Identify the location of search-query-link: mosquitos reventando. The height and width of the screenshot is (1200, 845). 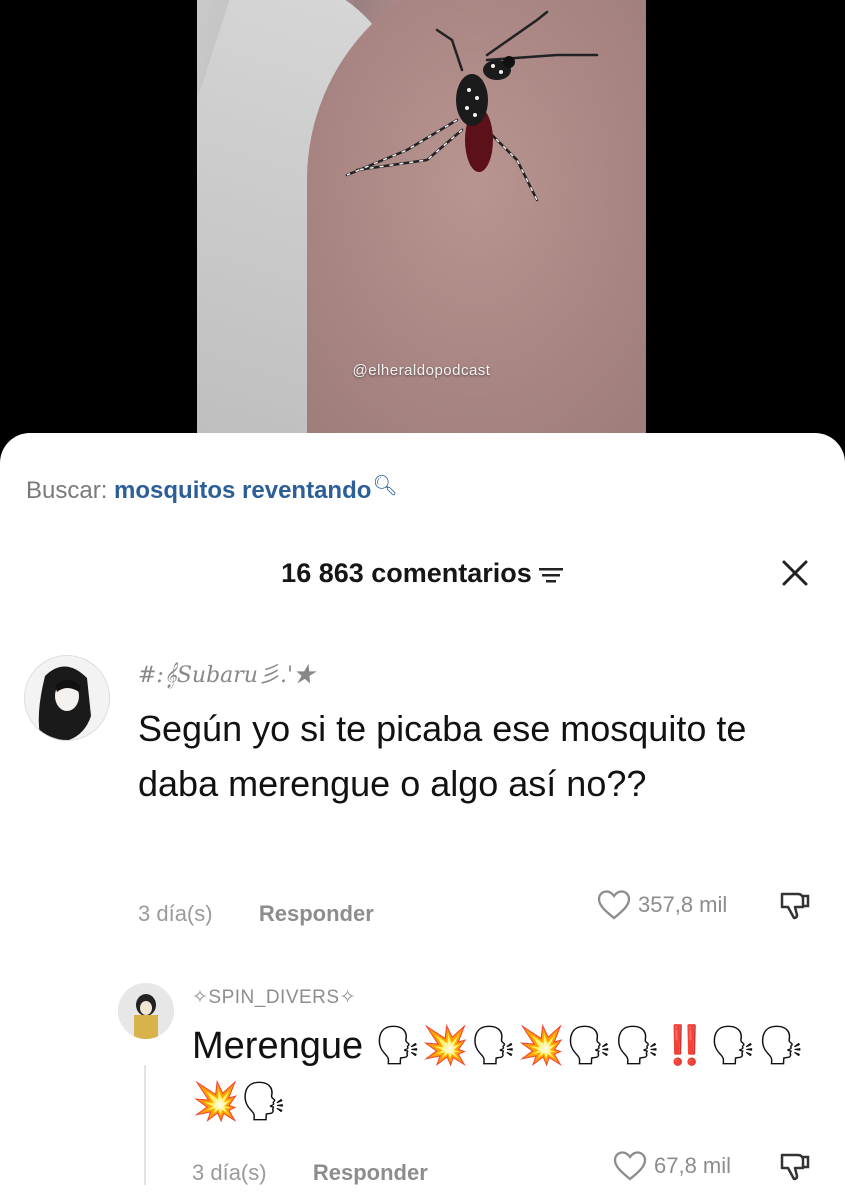
(242, 490).